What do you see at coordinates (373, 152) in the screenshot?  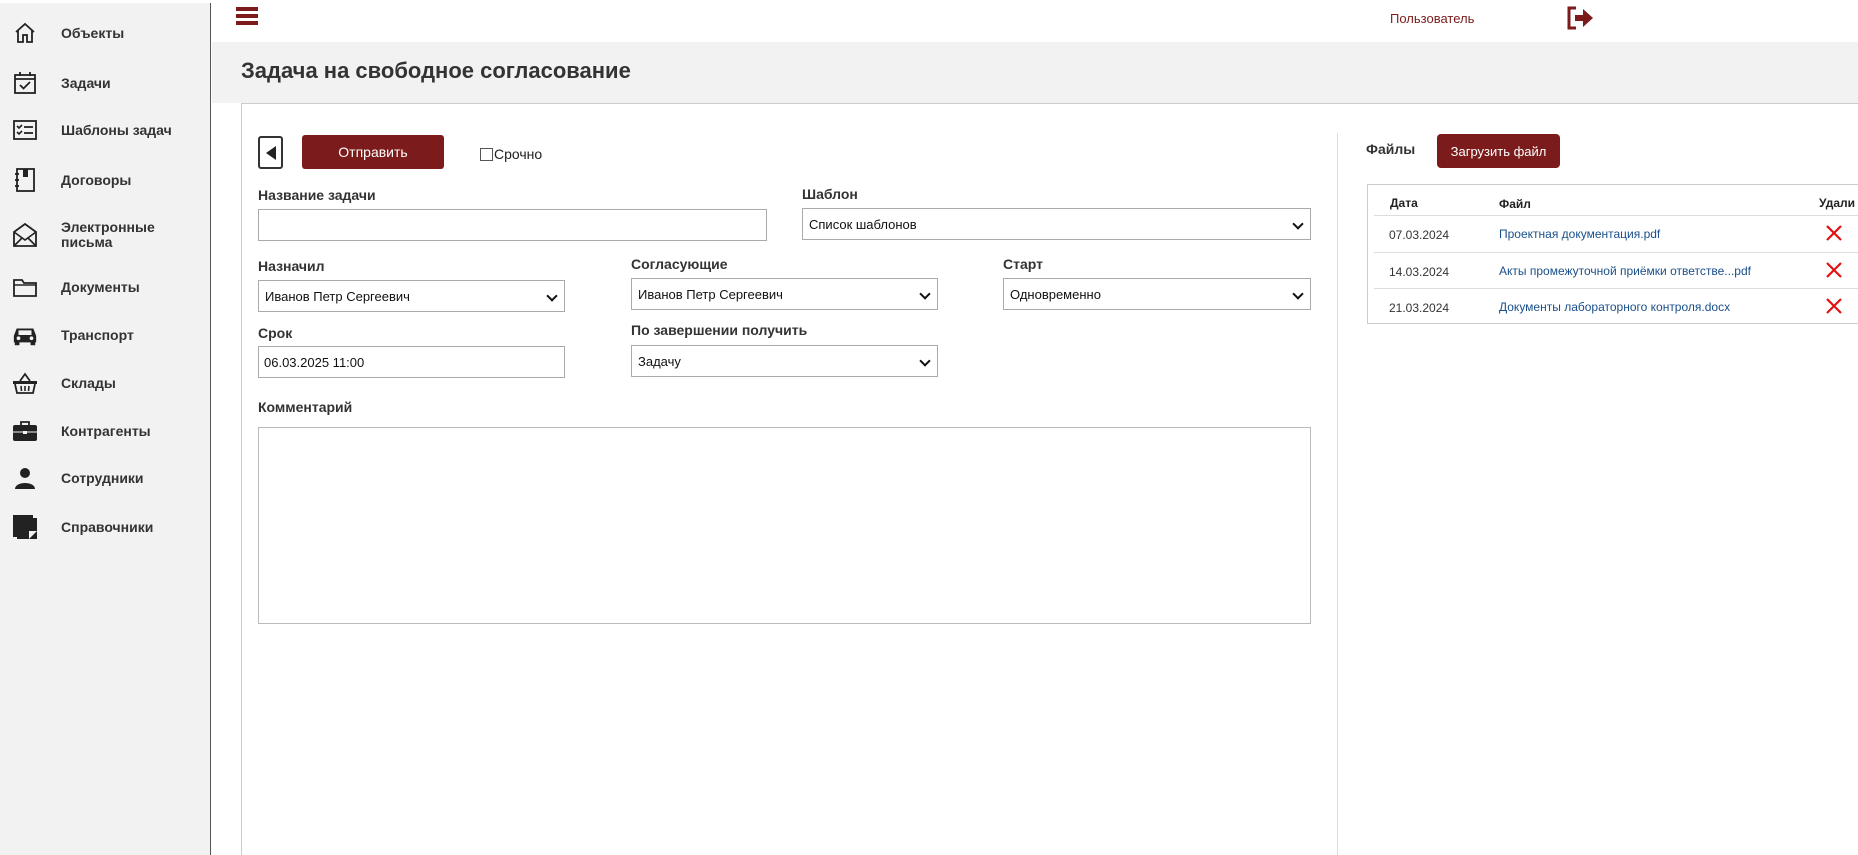 I see `send-button: Отправить` at bounding box center [373, 152].